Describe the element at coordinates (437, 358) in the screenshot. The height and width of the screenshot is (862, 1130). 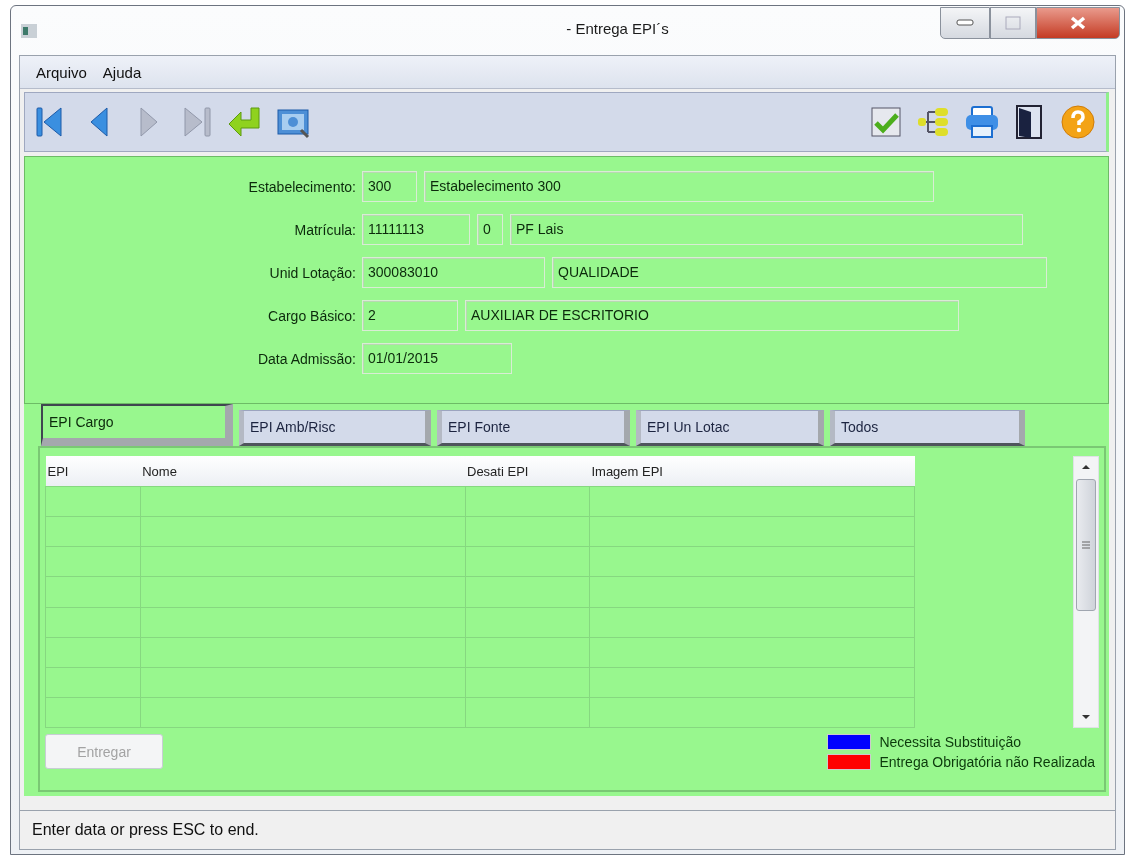
I see `text-field: 01/01/2015` at that location.